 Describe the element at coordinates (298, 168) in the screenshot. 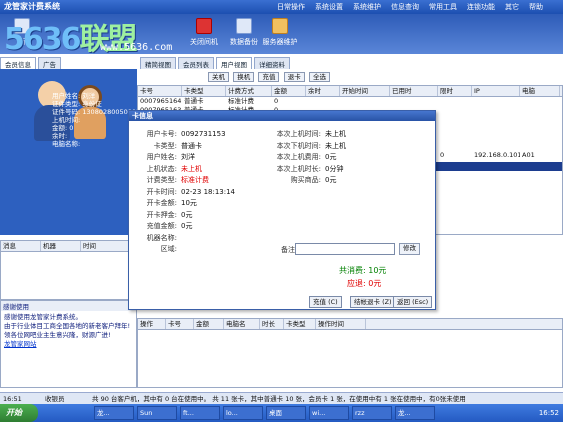

I see `session-field-label: 本次上机时长:` at that location.